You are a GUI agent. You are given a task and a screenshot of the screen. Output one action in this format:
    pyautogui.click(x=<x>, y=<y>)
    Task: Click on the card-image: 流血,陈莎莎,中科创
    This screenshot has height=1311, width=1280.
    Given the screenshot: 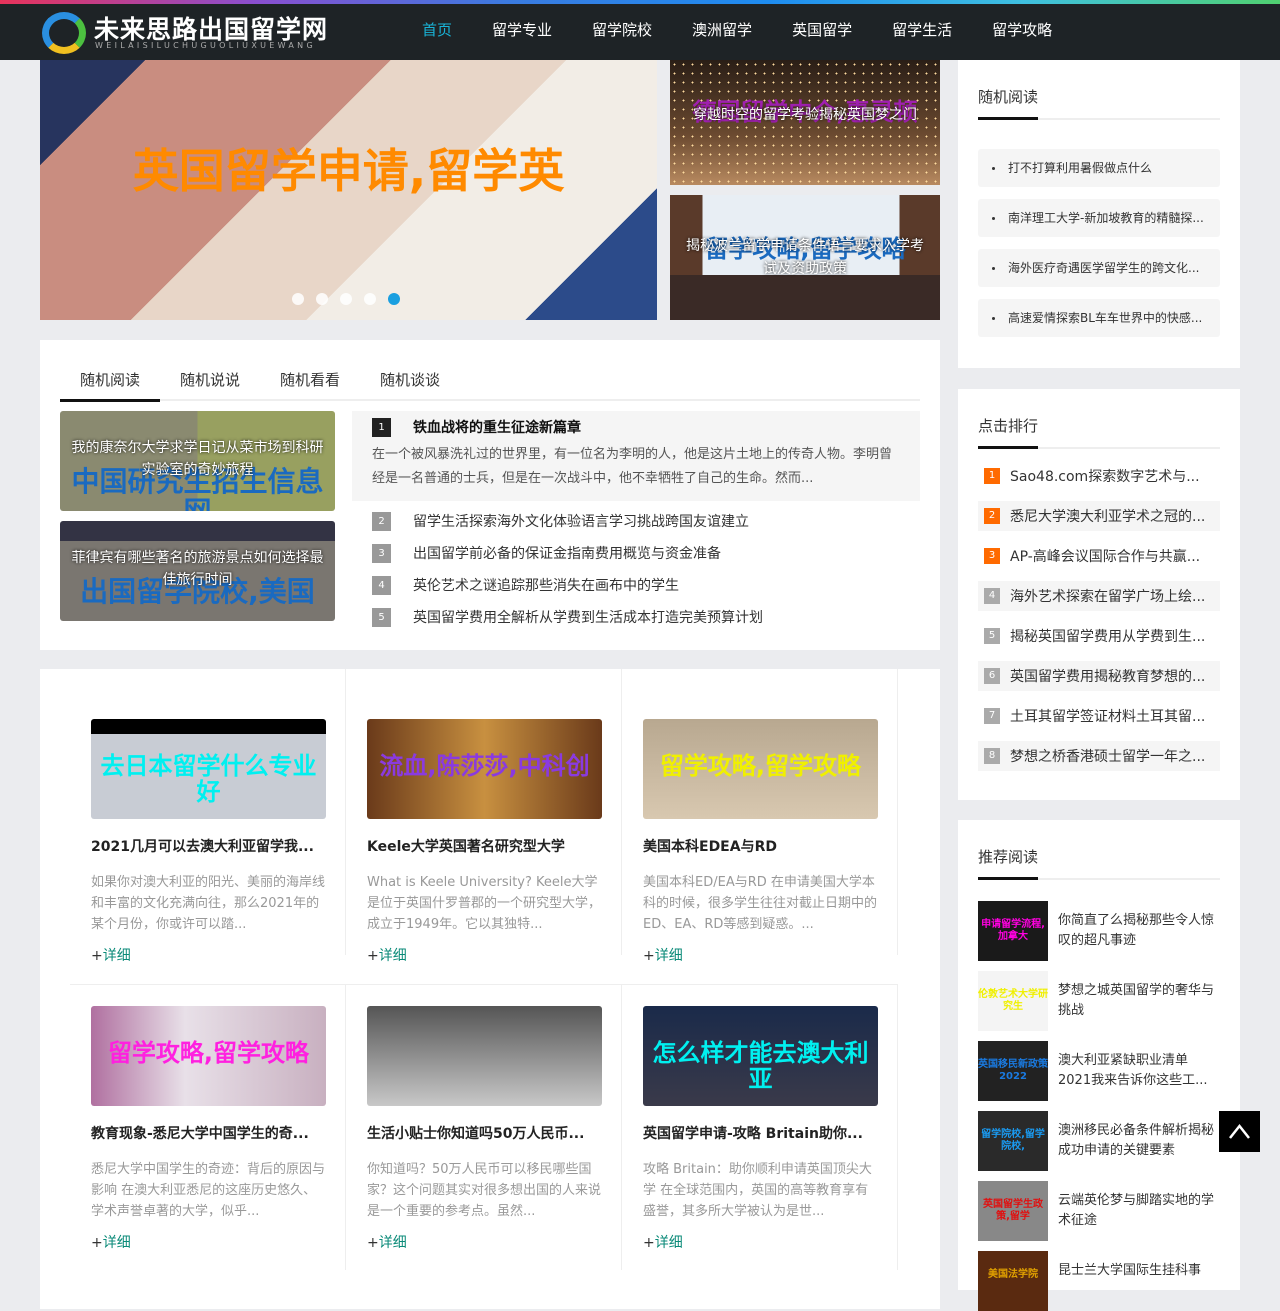 What is the action you would take?
    pyautogui.click(x=484, y=769)
    